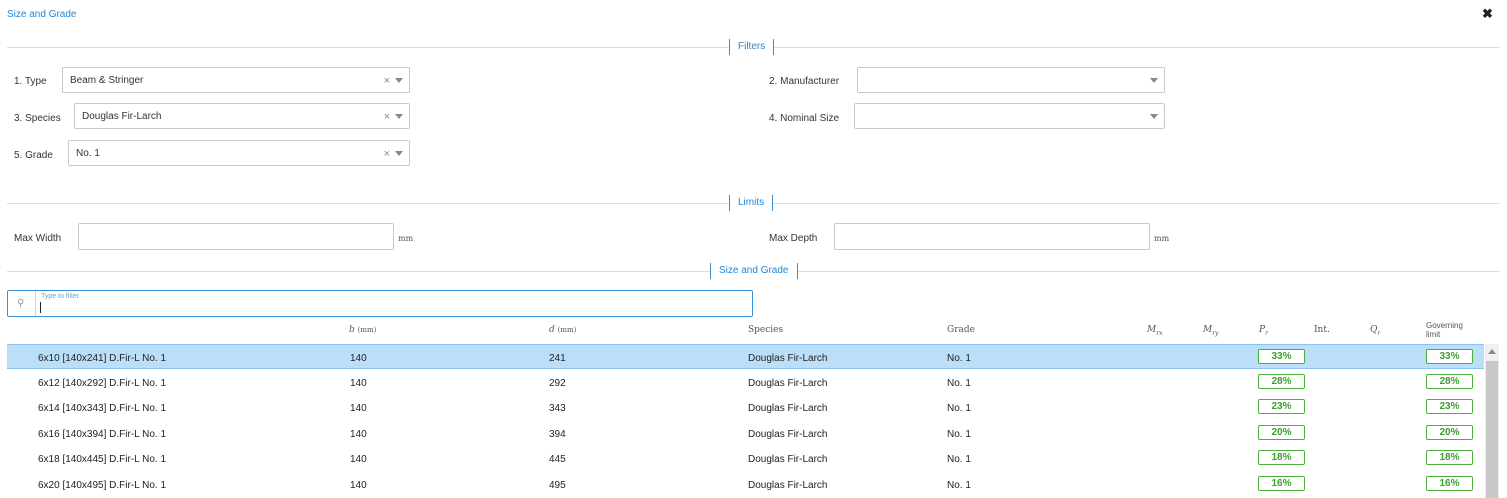  Describe the element at coordinates (1154, 331) in the screenshot. I see `header-mrx: Mrx` at that location.